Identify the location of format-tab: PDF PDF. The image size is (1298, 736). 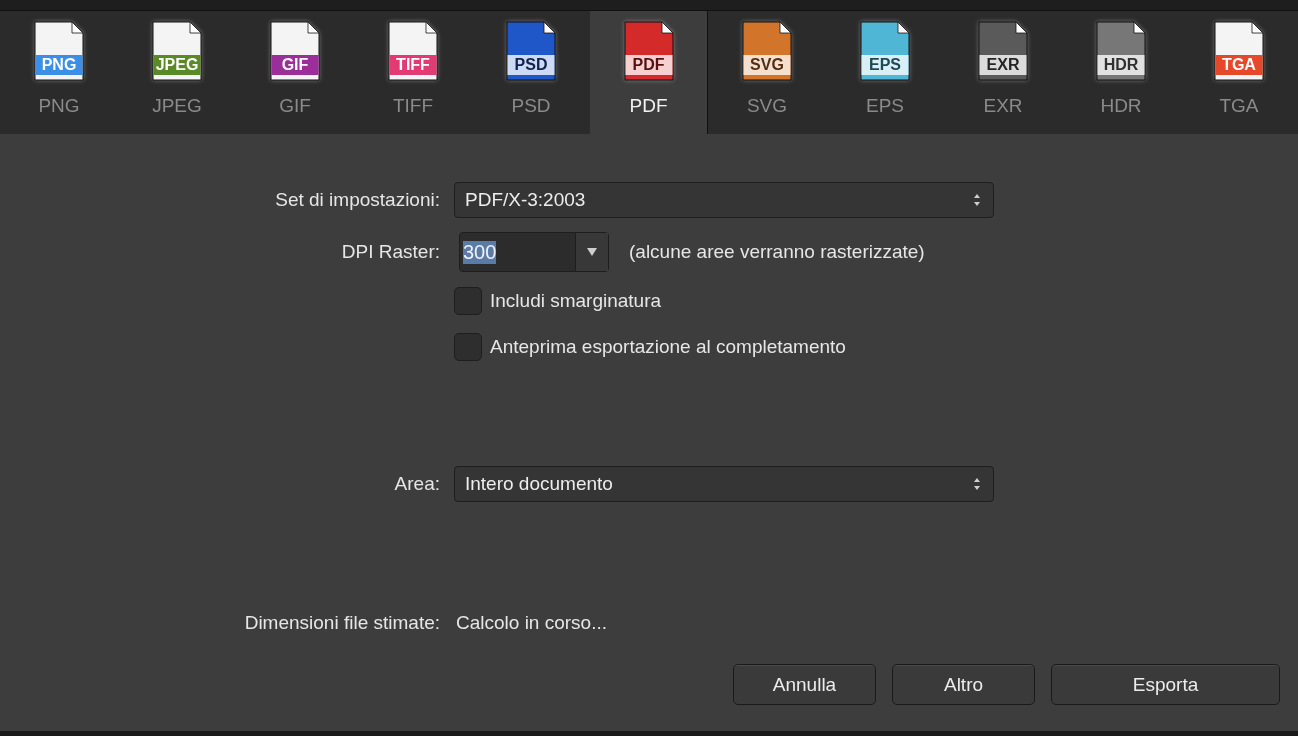
(649, 72).